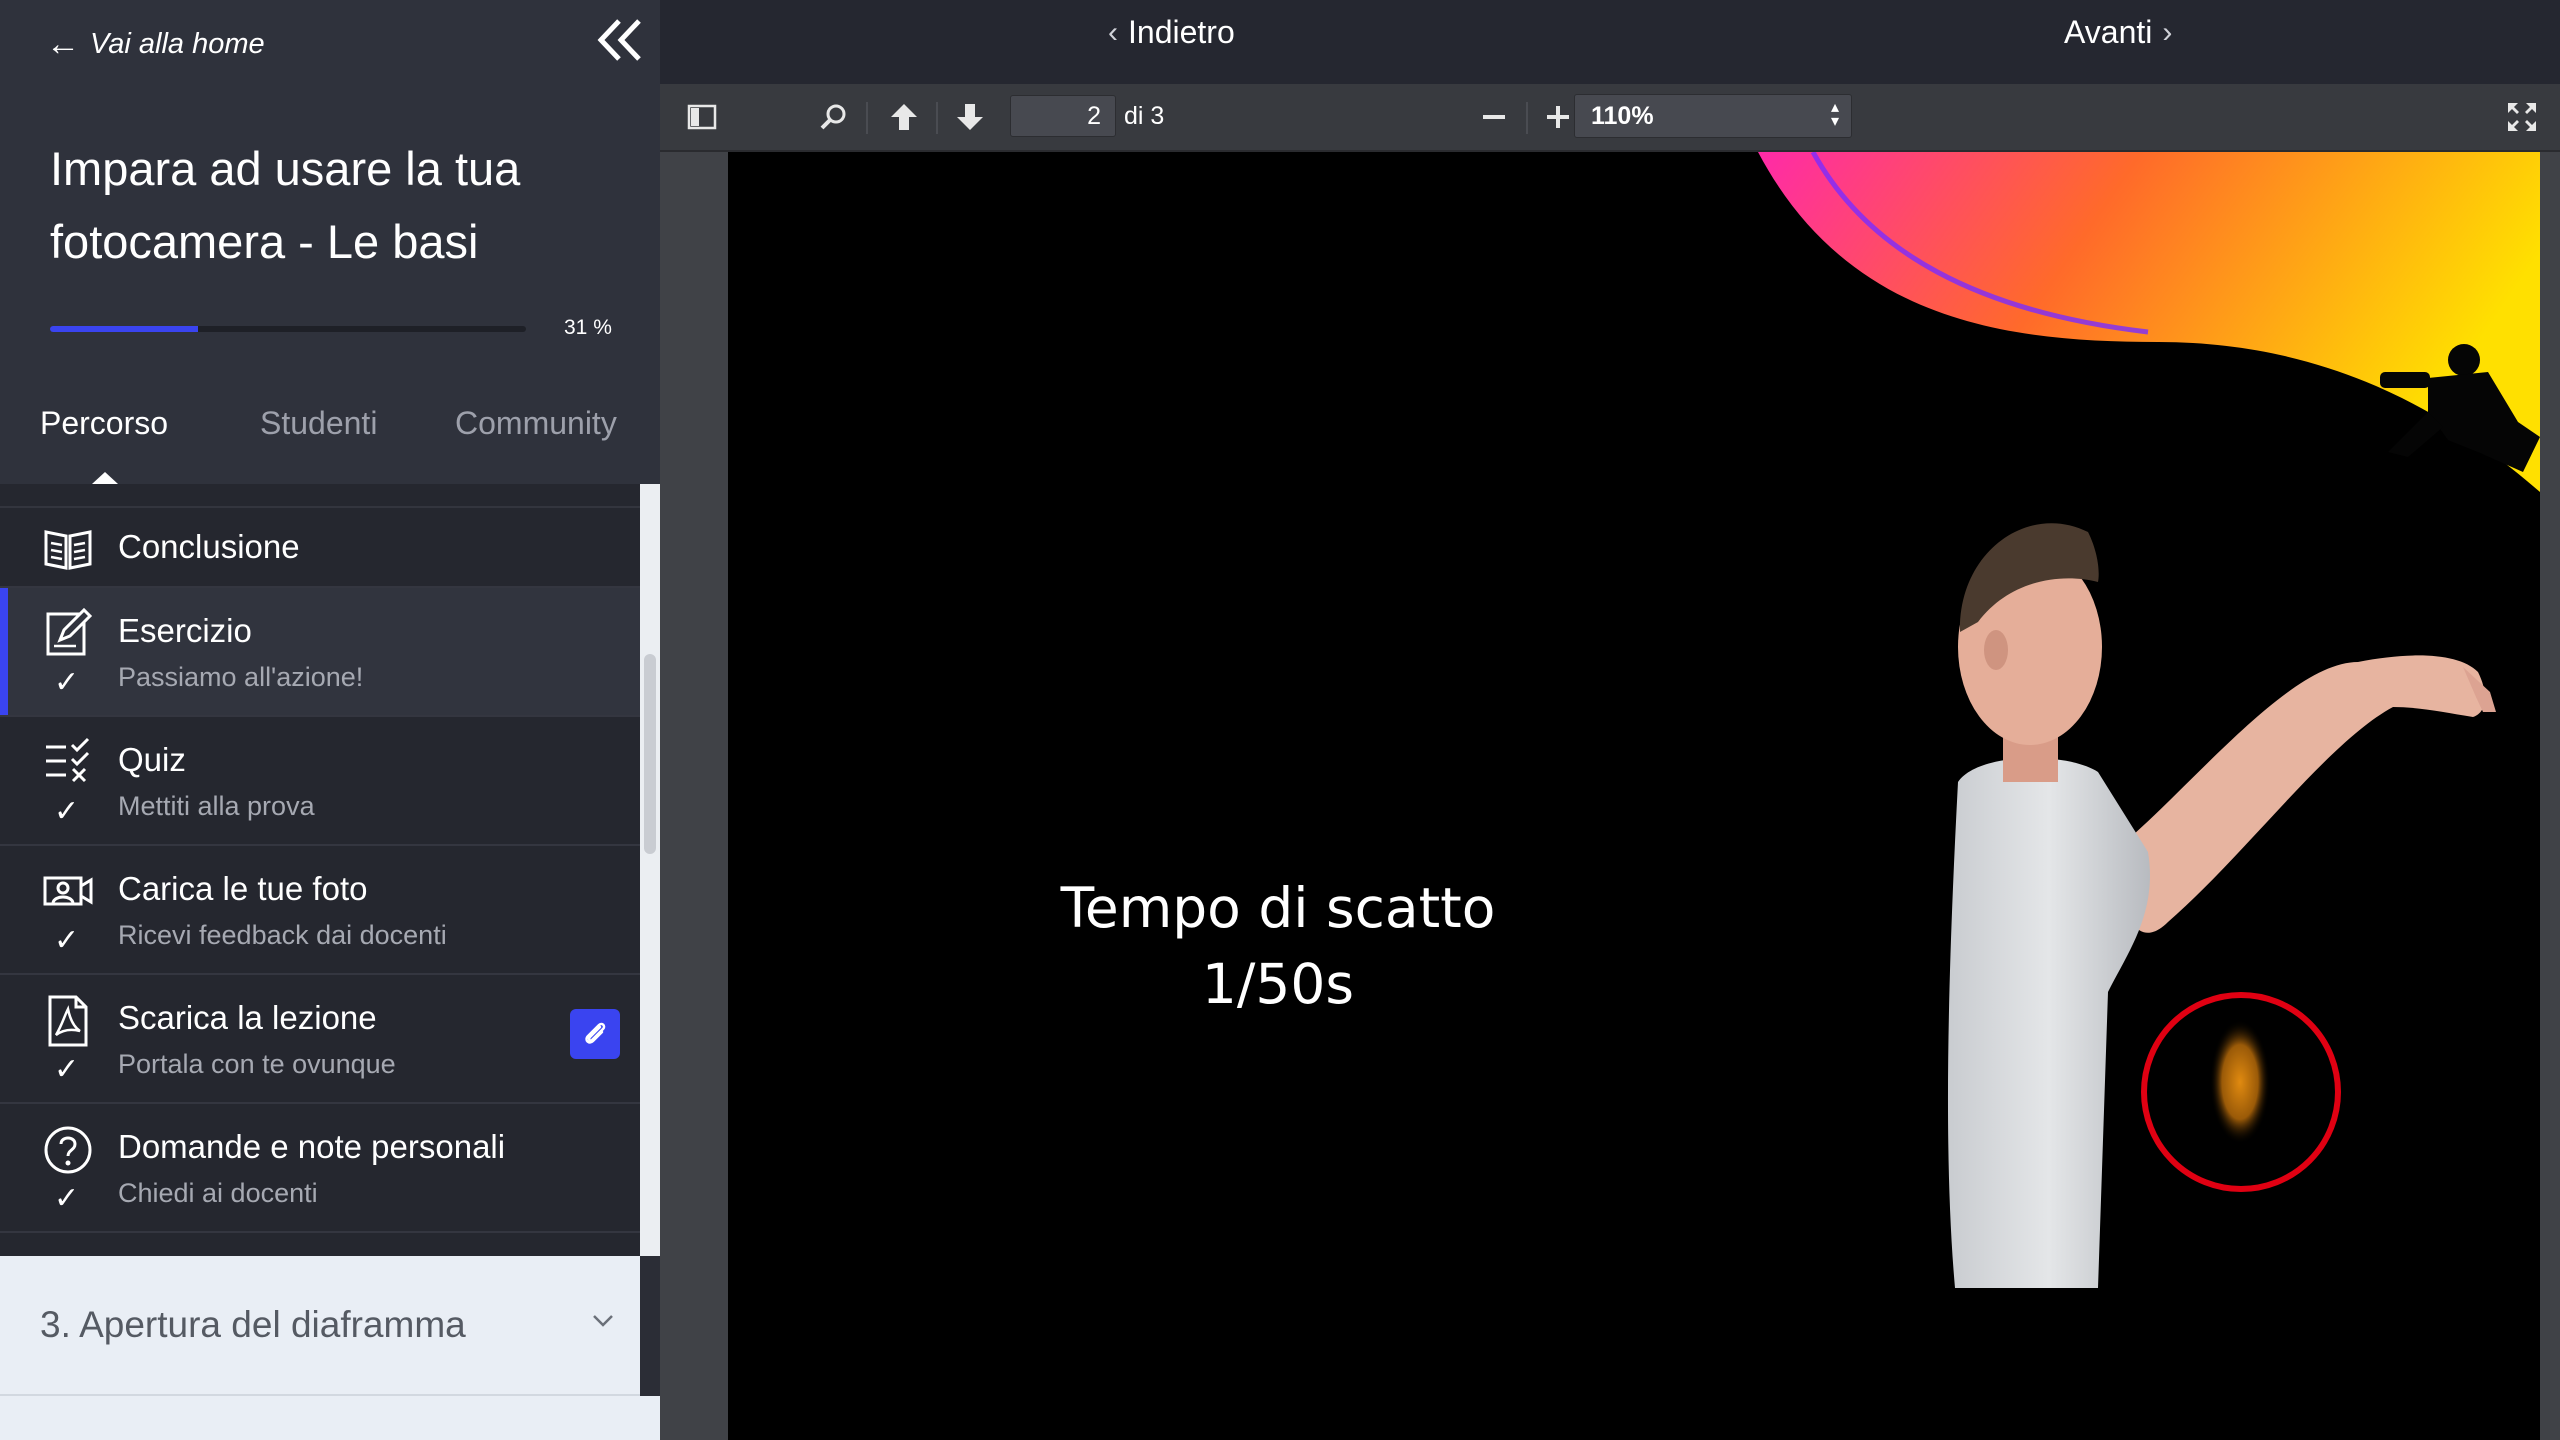 The width and height of the screenshot is (2560, 1440). What do you see at coordinates (68, 1021) in the screenshot?
I see `pdf-icon` at bounding box center [68, 1021].